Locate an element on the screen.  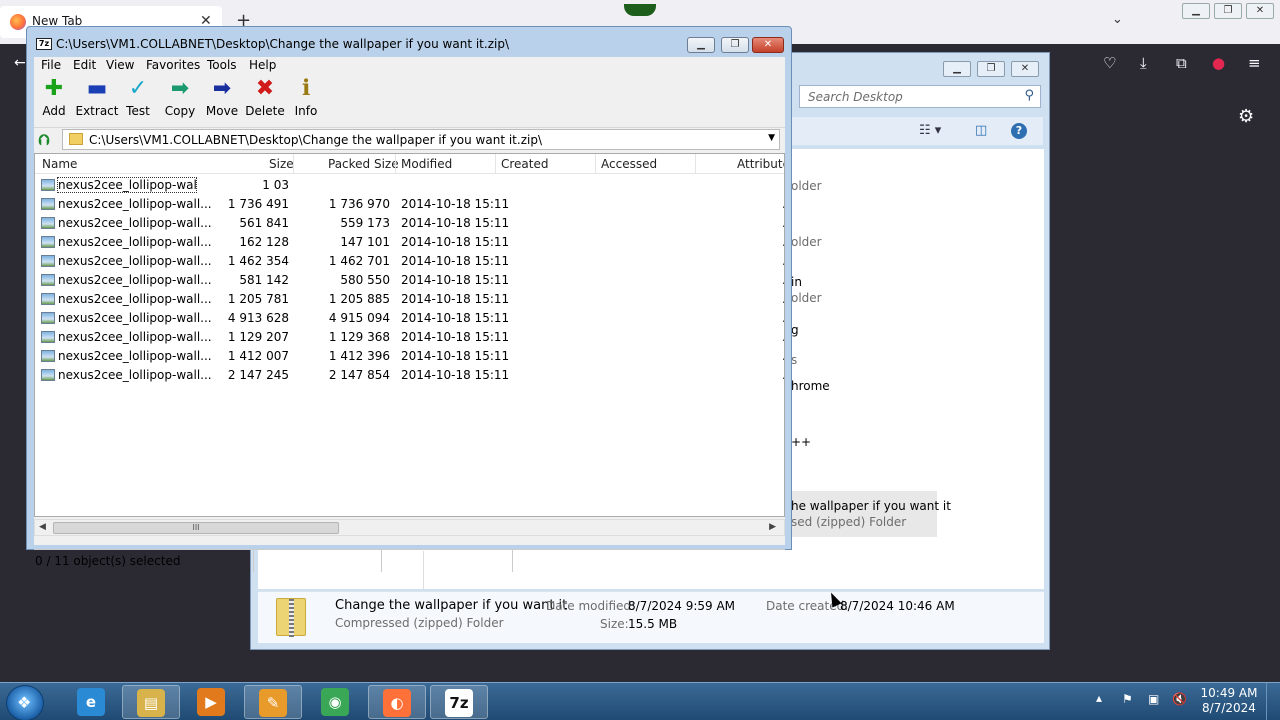
partial-item-name: in is located at coordinates (796, 282).